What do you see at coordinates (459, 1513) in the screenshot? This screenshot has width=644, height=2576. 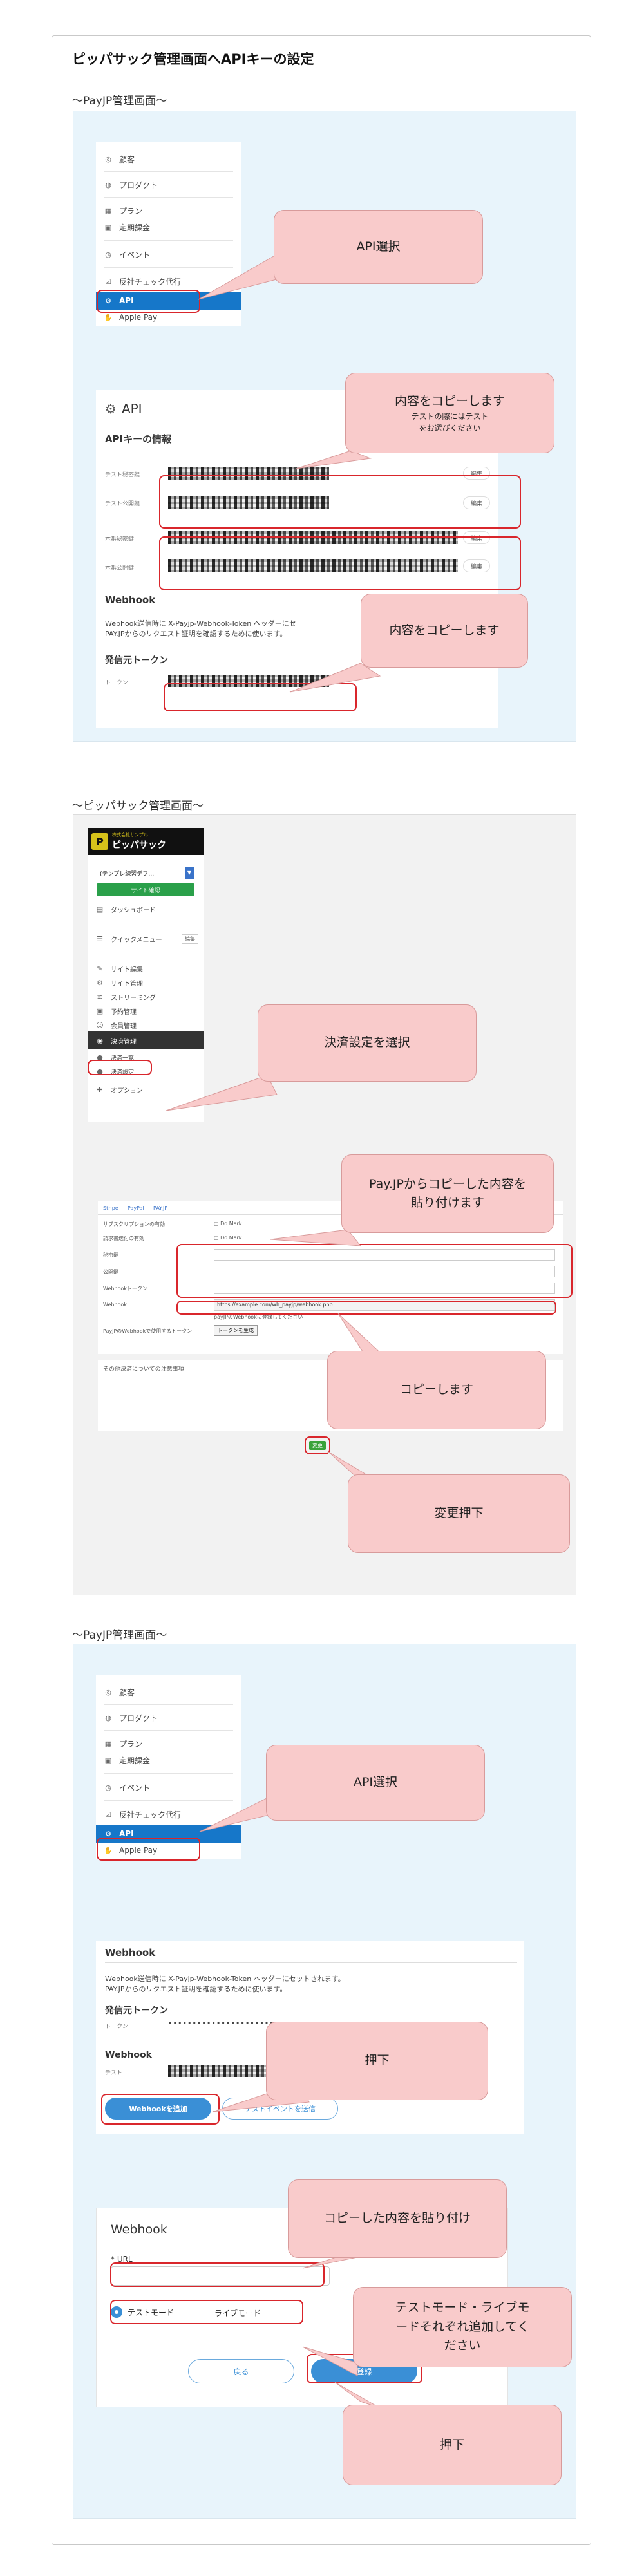 I see `bubble-change: 変更押下` at bounding box center [459, 1513].